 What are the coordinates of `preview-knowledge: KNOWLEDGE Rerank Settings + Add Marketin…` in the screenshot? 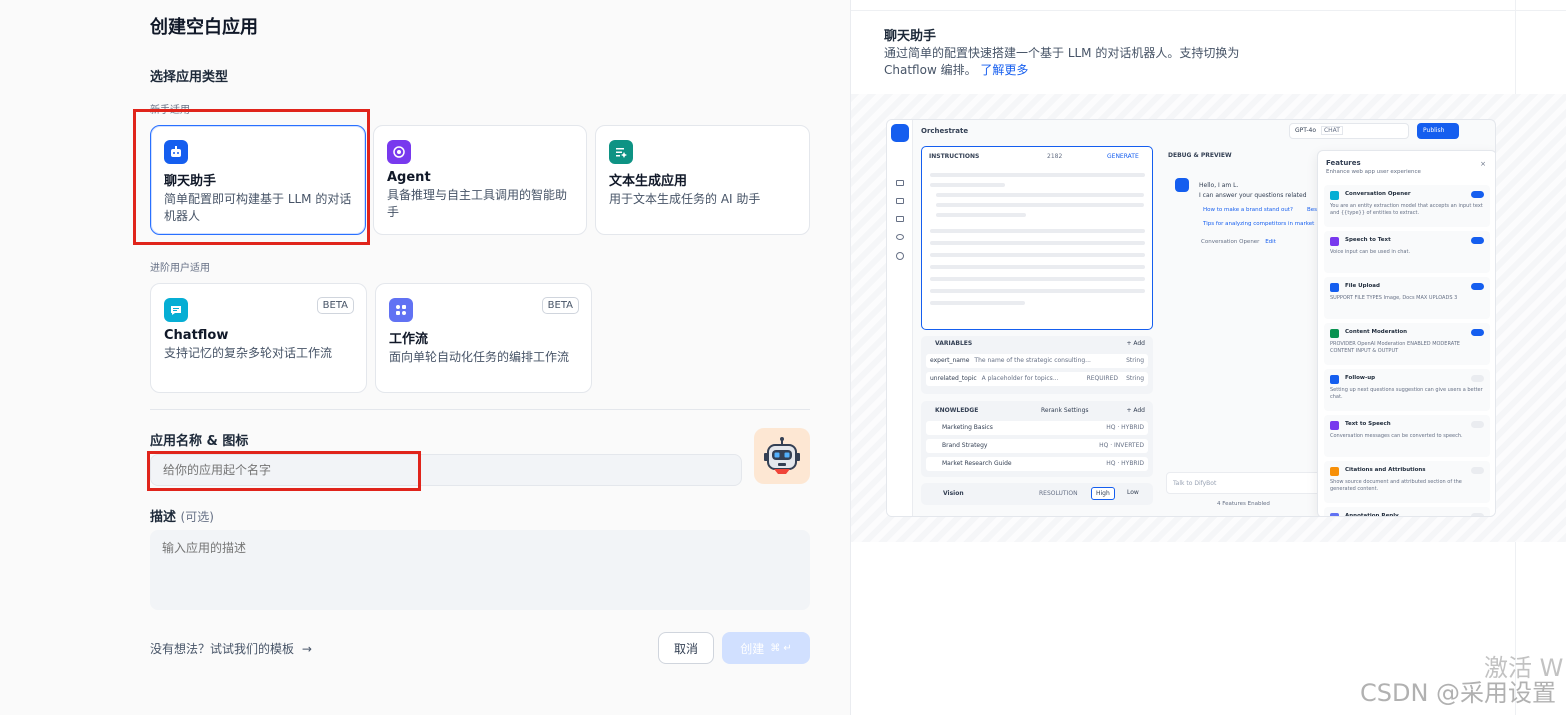 It's located at (1037, 439).